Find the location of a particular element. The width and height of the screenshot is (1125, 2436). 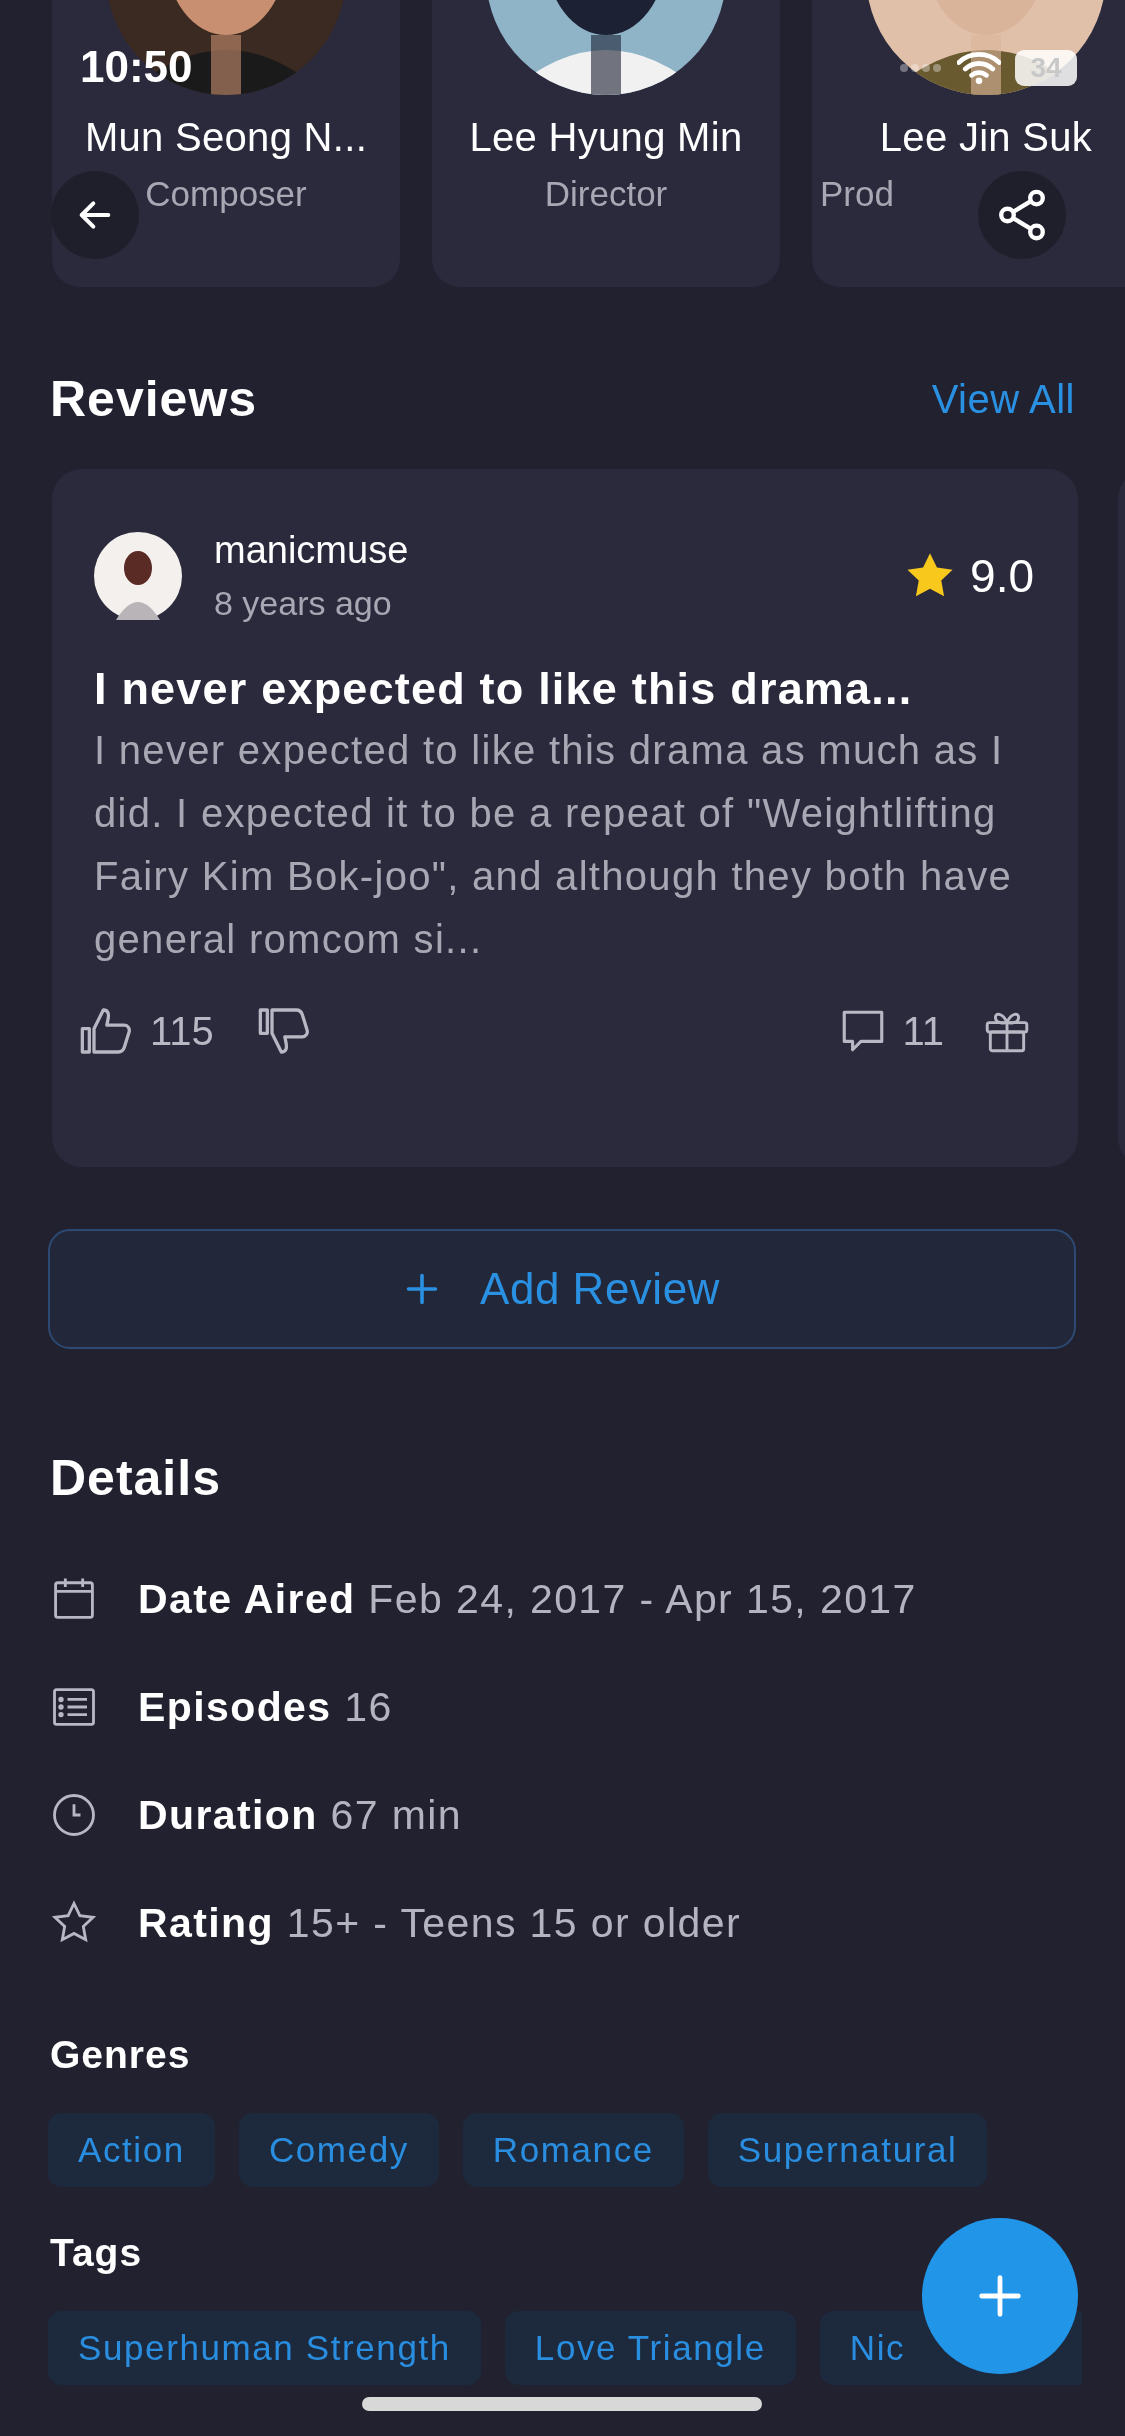

cast-role: Composer is located at coordinates (226, 194).